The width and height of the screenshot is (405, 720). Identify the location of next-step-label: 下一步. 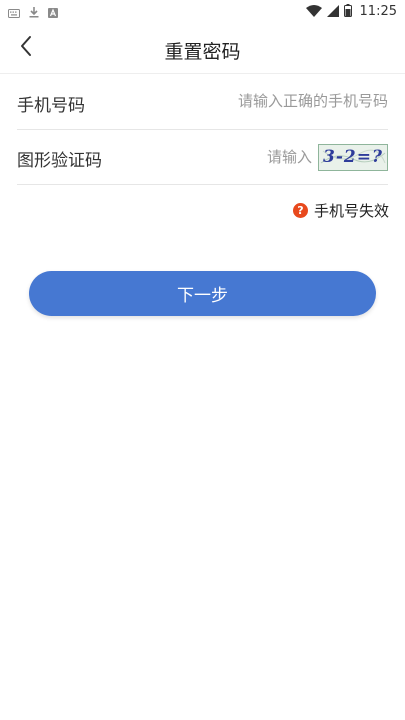
(202, 296).